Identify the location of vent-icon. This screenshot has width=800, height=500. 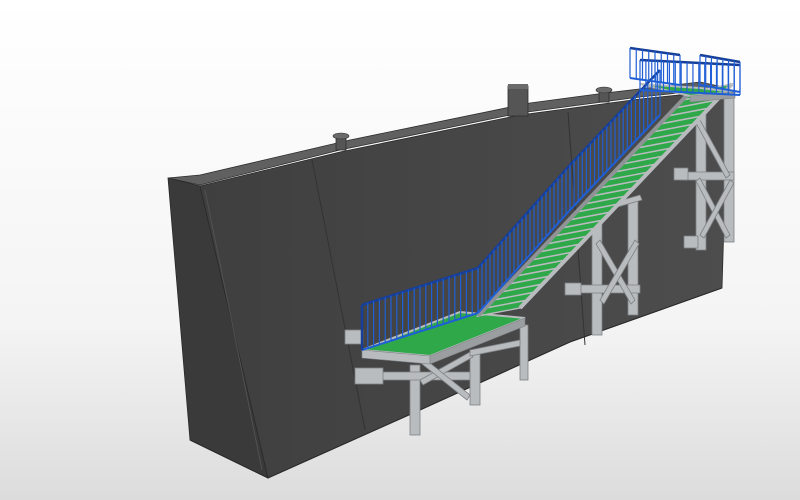
(518, 100).